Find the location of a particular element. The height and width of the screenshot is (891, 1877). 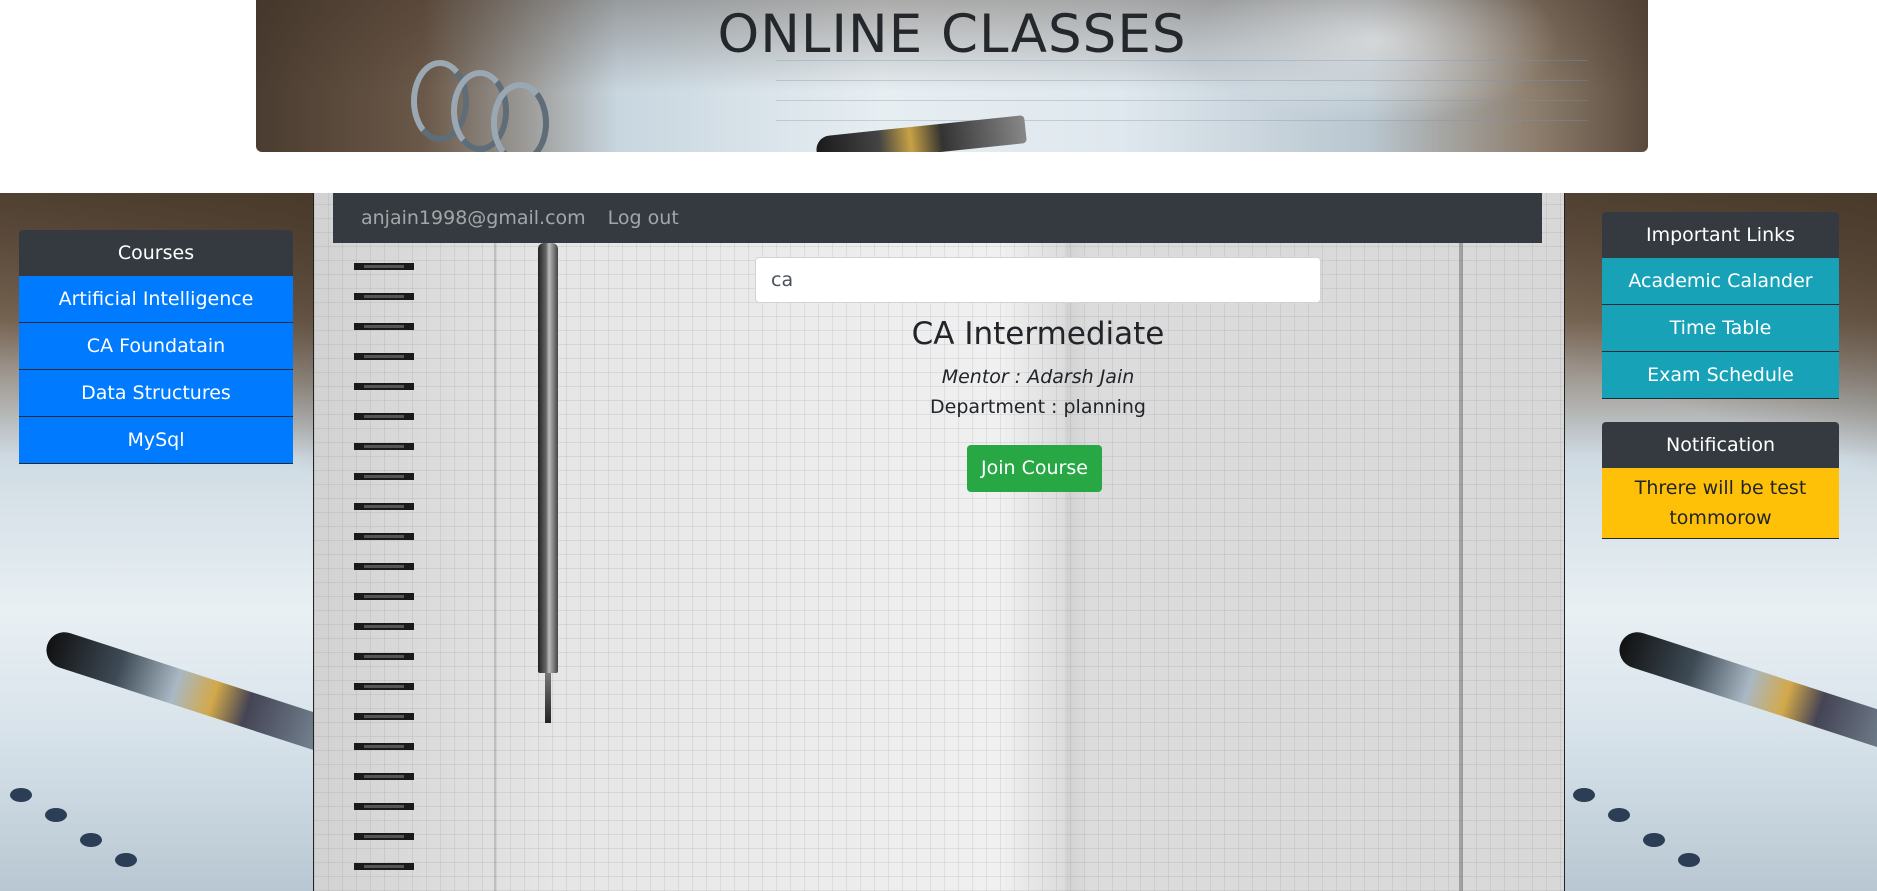

important-links-heading: Important Links is located at coordinates (1720, 235).